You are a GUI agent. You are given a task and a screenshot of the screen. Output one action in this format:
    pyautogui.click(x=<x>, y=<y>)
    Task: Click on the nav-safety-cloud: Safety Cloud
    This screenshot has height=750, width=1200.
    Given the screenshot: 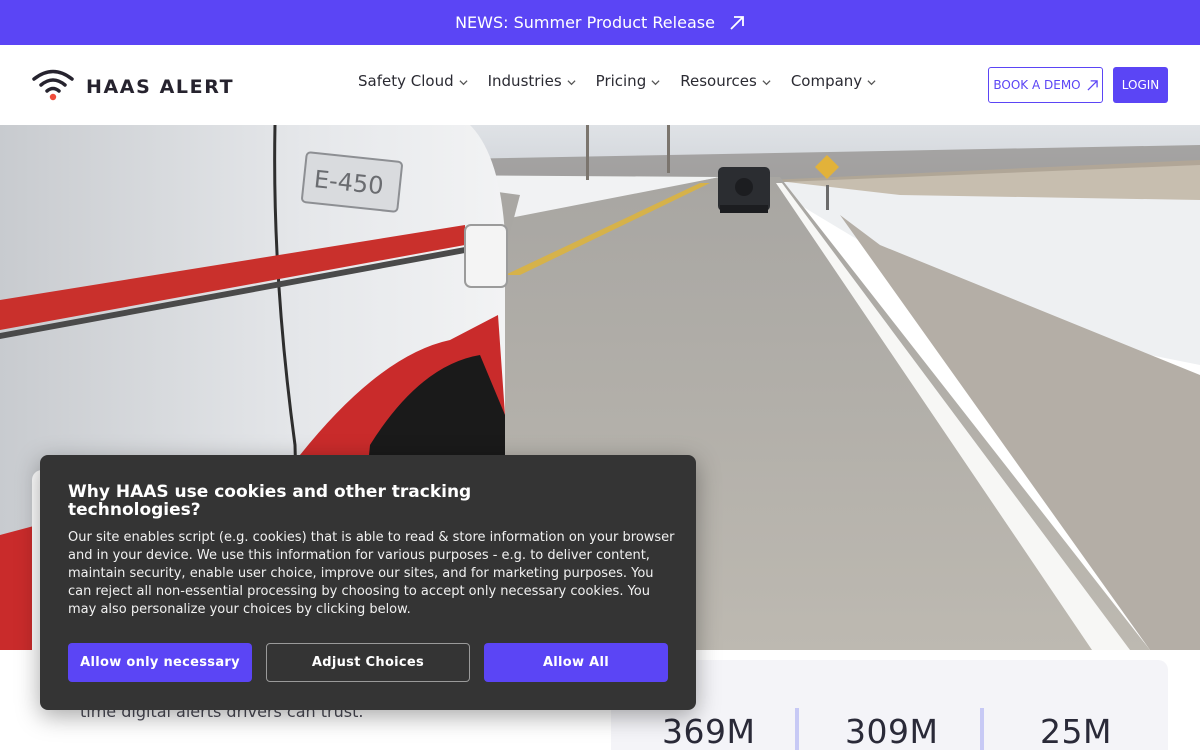 What is the action you would take?
    pyautogui.click(x=413, y=81)
    